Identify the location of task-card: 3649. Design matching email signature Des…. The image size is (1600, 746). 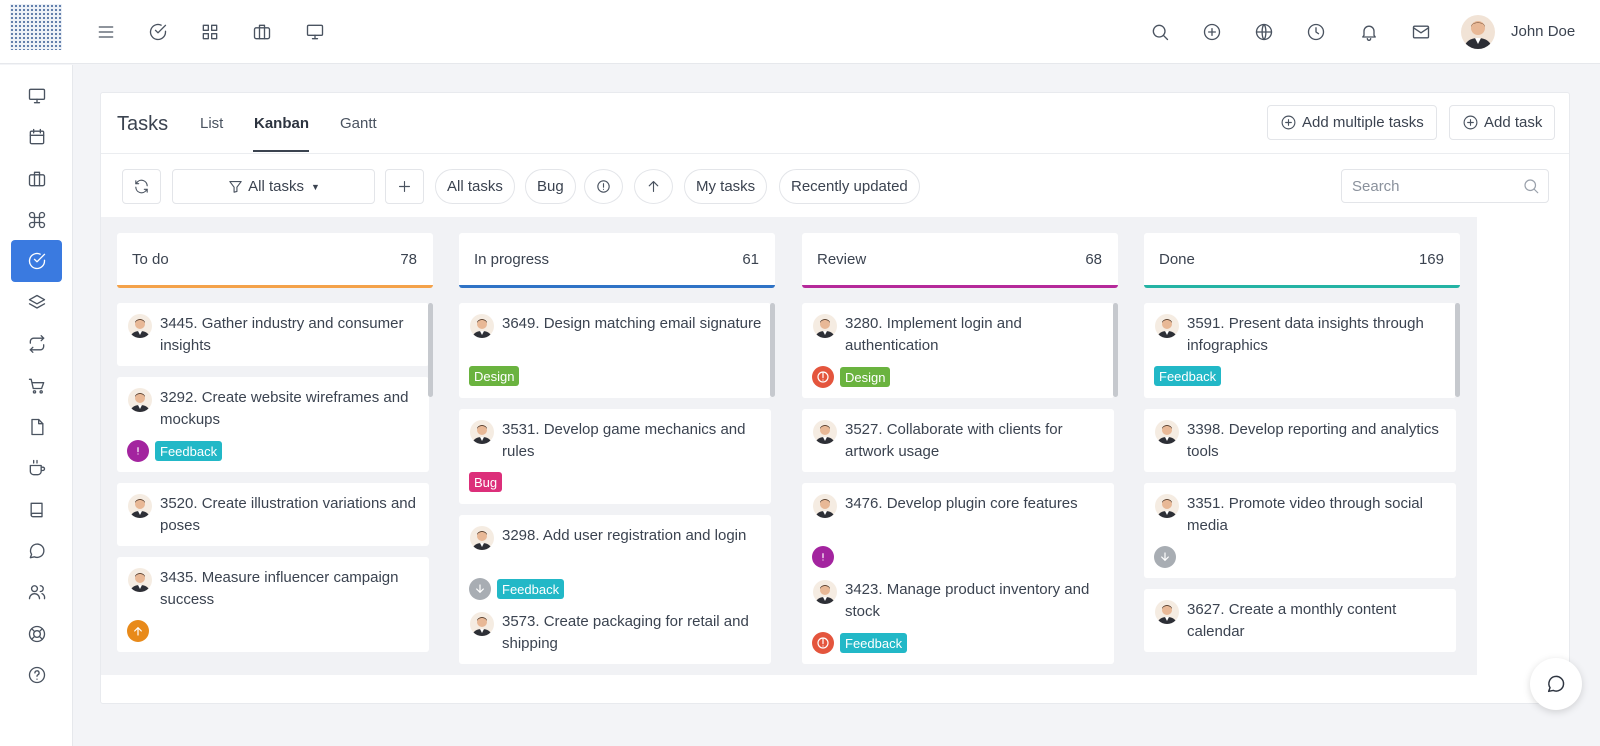
(615, 350).